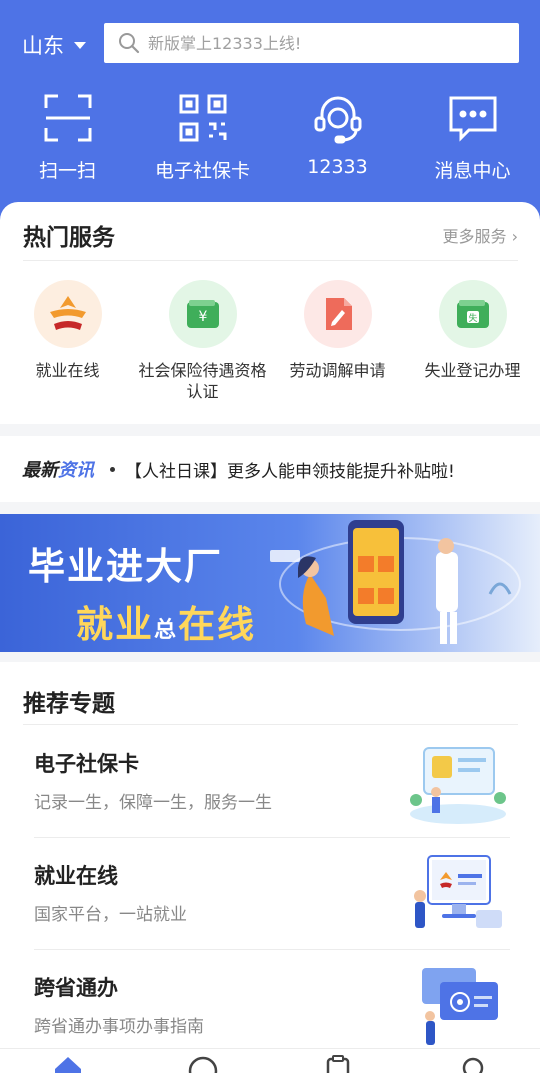 The height and width of the screenshot is (1073, 540). Describe the element at coordinates (217, 624) in the screenshot. I see `banner-sub-c: 在线` at that location.